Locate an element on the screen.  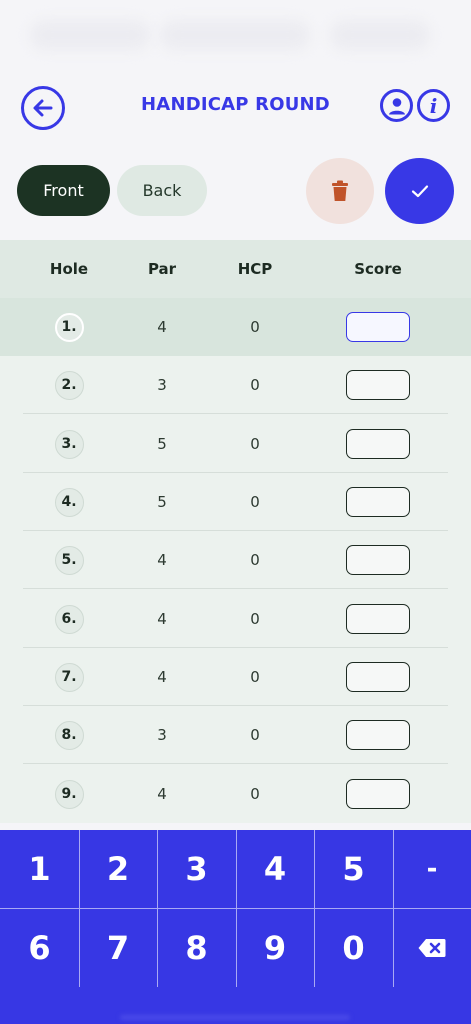
key-4: 4 is located at coordinates (275, 869).